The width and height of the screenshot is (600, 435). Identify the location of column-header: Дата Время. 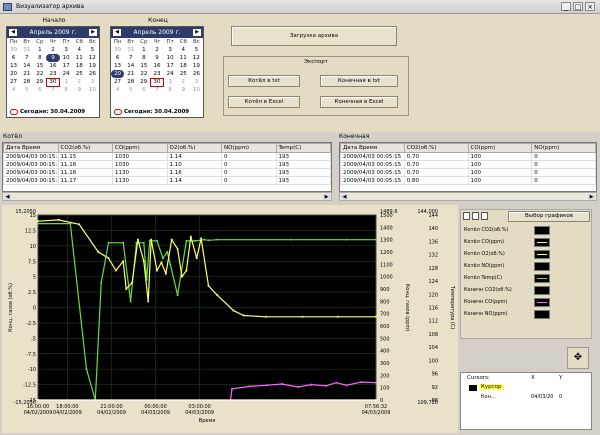
(31, 148).